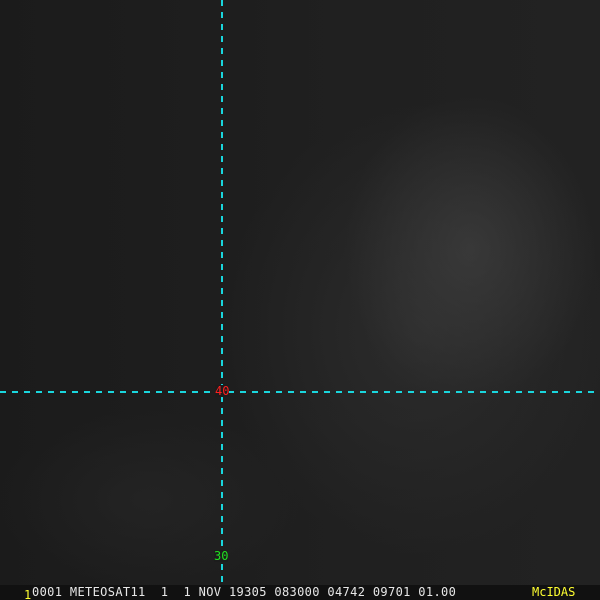 This screenshot has width=600, height=600. What do you see at coordinates (554, 592) in the screenshot?
I see `mcidas-logo: McIDAS` at bounding box center [554, 592].